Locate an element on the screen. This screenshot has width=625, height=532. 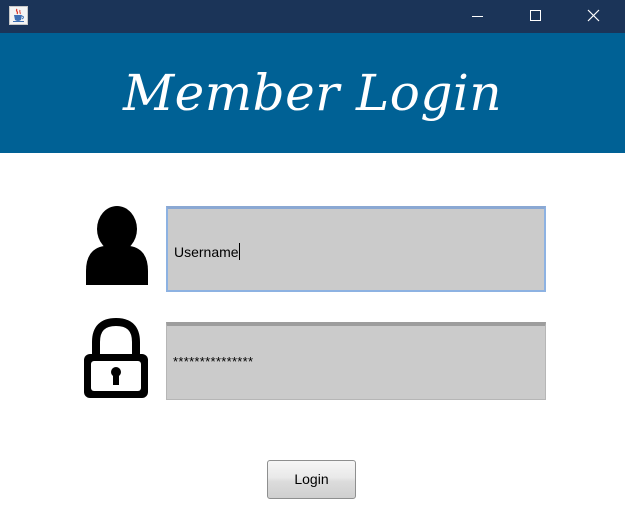
maximize-button is located at coordinates (536, 16).